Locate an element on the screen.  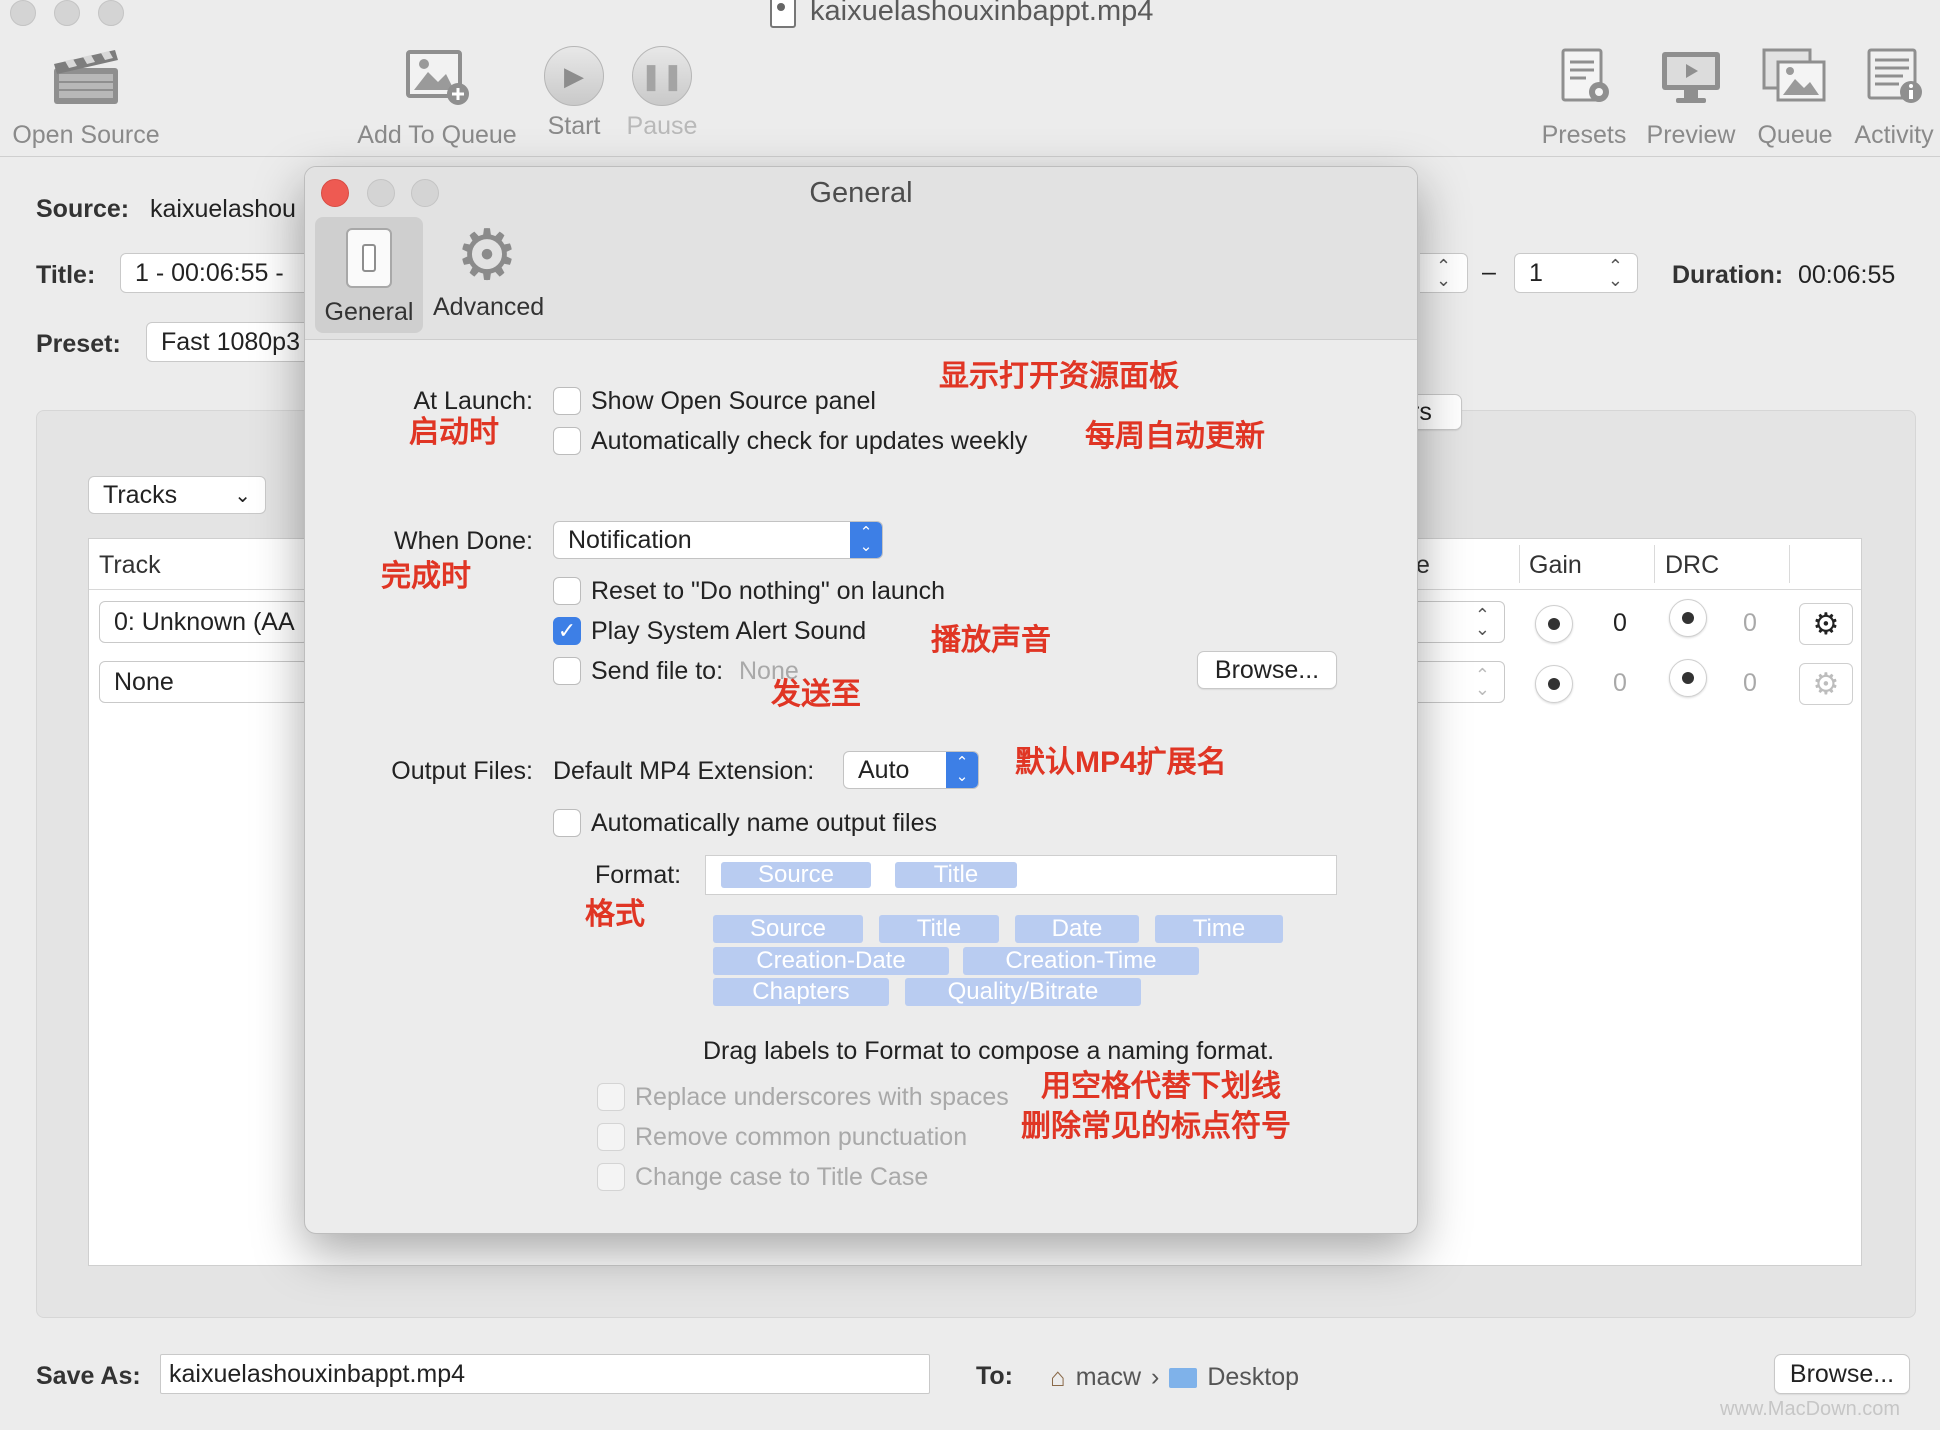
annotation-format: 格式 is located at coordinates (615, 914).